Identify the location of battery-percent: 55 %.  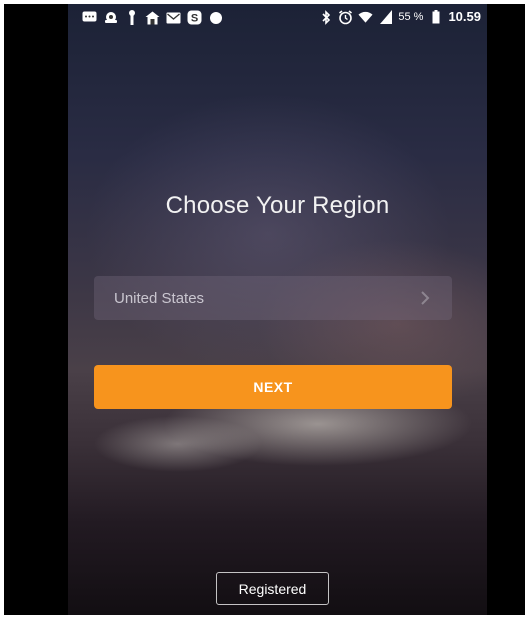
(411, 17).